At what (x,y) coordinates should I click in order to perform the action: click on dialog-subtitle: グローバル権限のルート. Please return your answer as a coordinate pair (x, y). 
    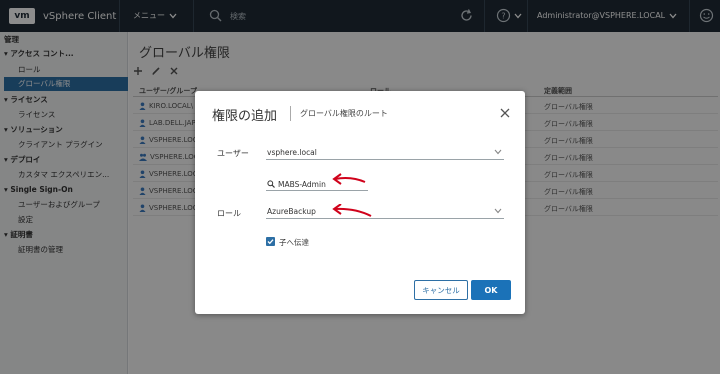
    Looking at the image, I should click on (344, 113).